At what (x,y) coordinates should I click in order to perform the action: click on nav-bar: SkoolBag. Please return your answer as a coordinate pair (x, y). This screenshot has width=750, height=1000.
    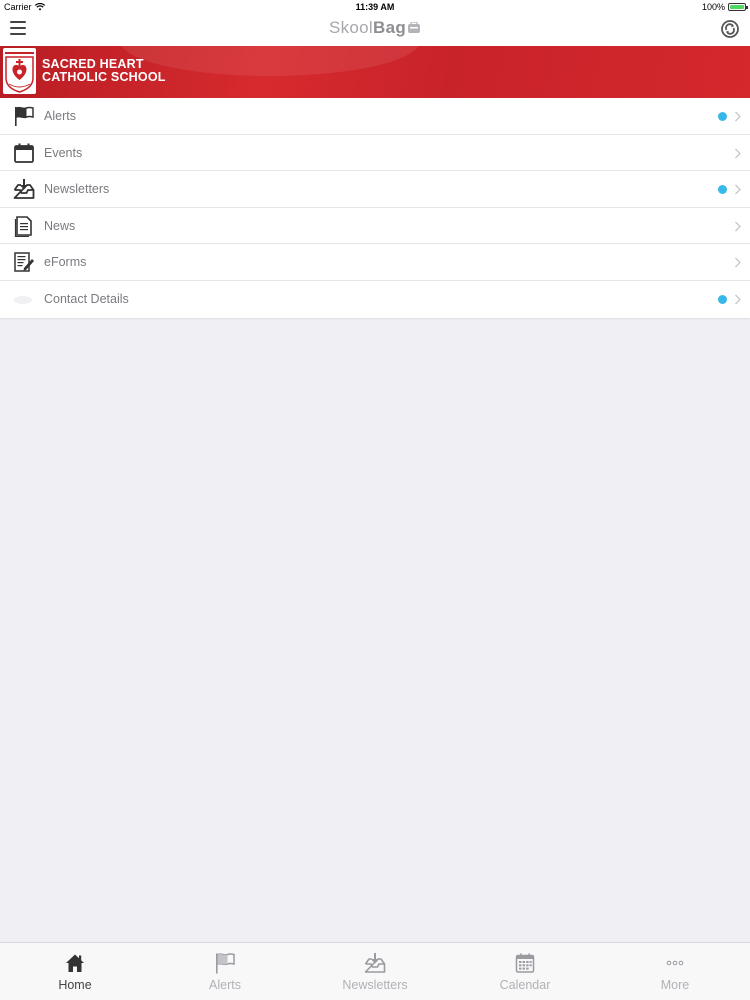
    Looking at the image, I should click on (375, 30).